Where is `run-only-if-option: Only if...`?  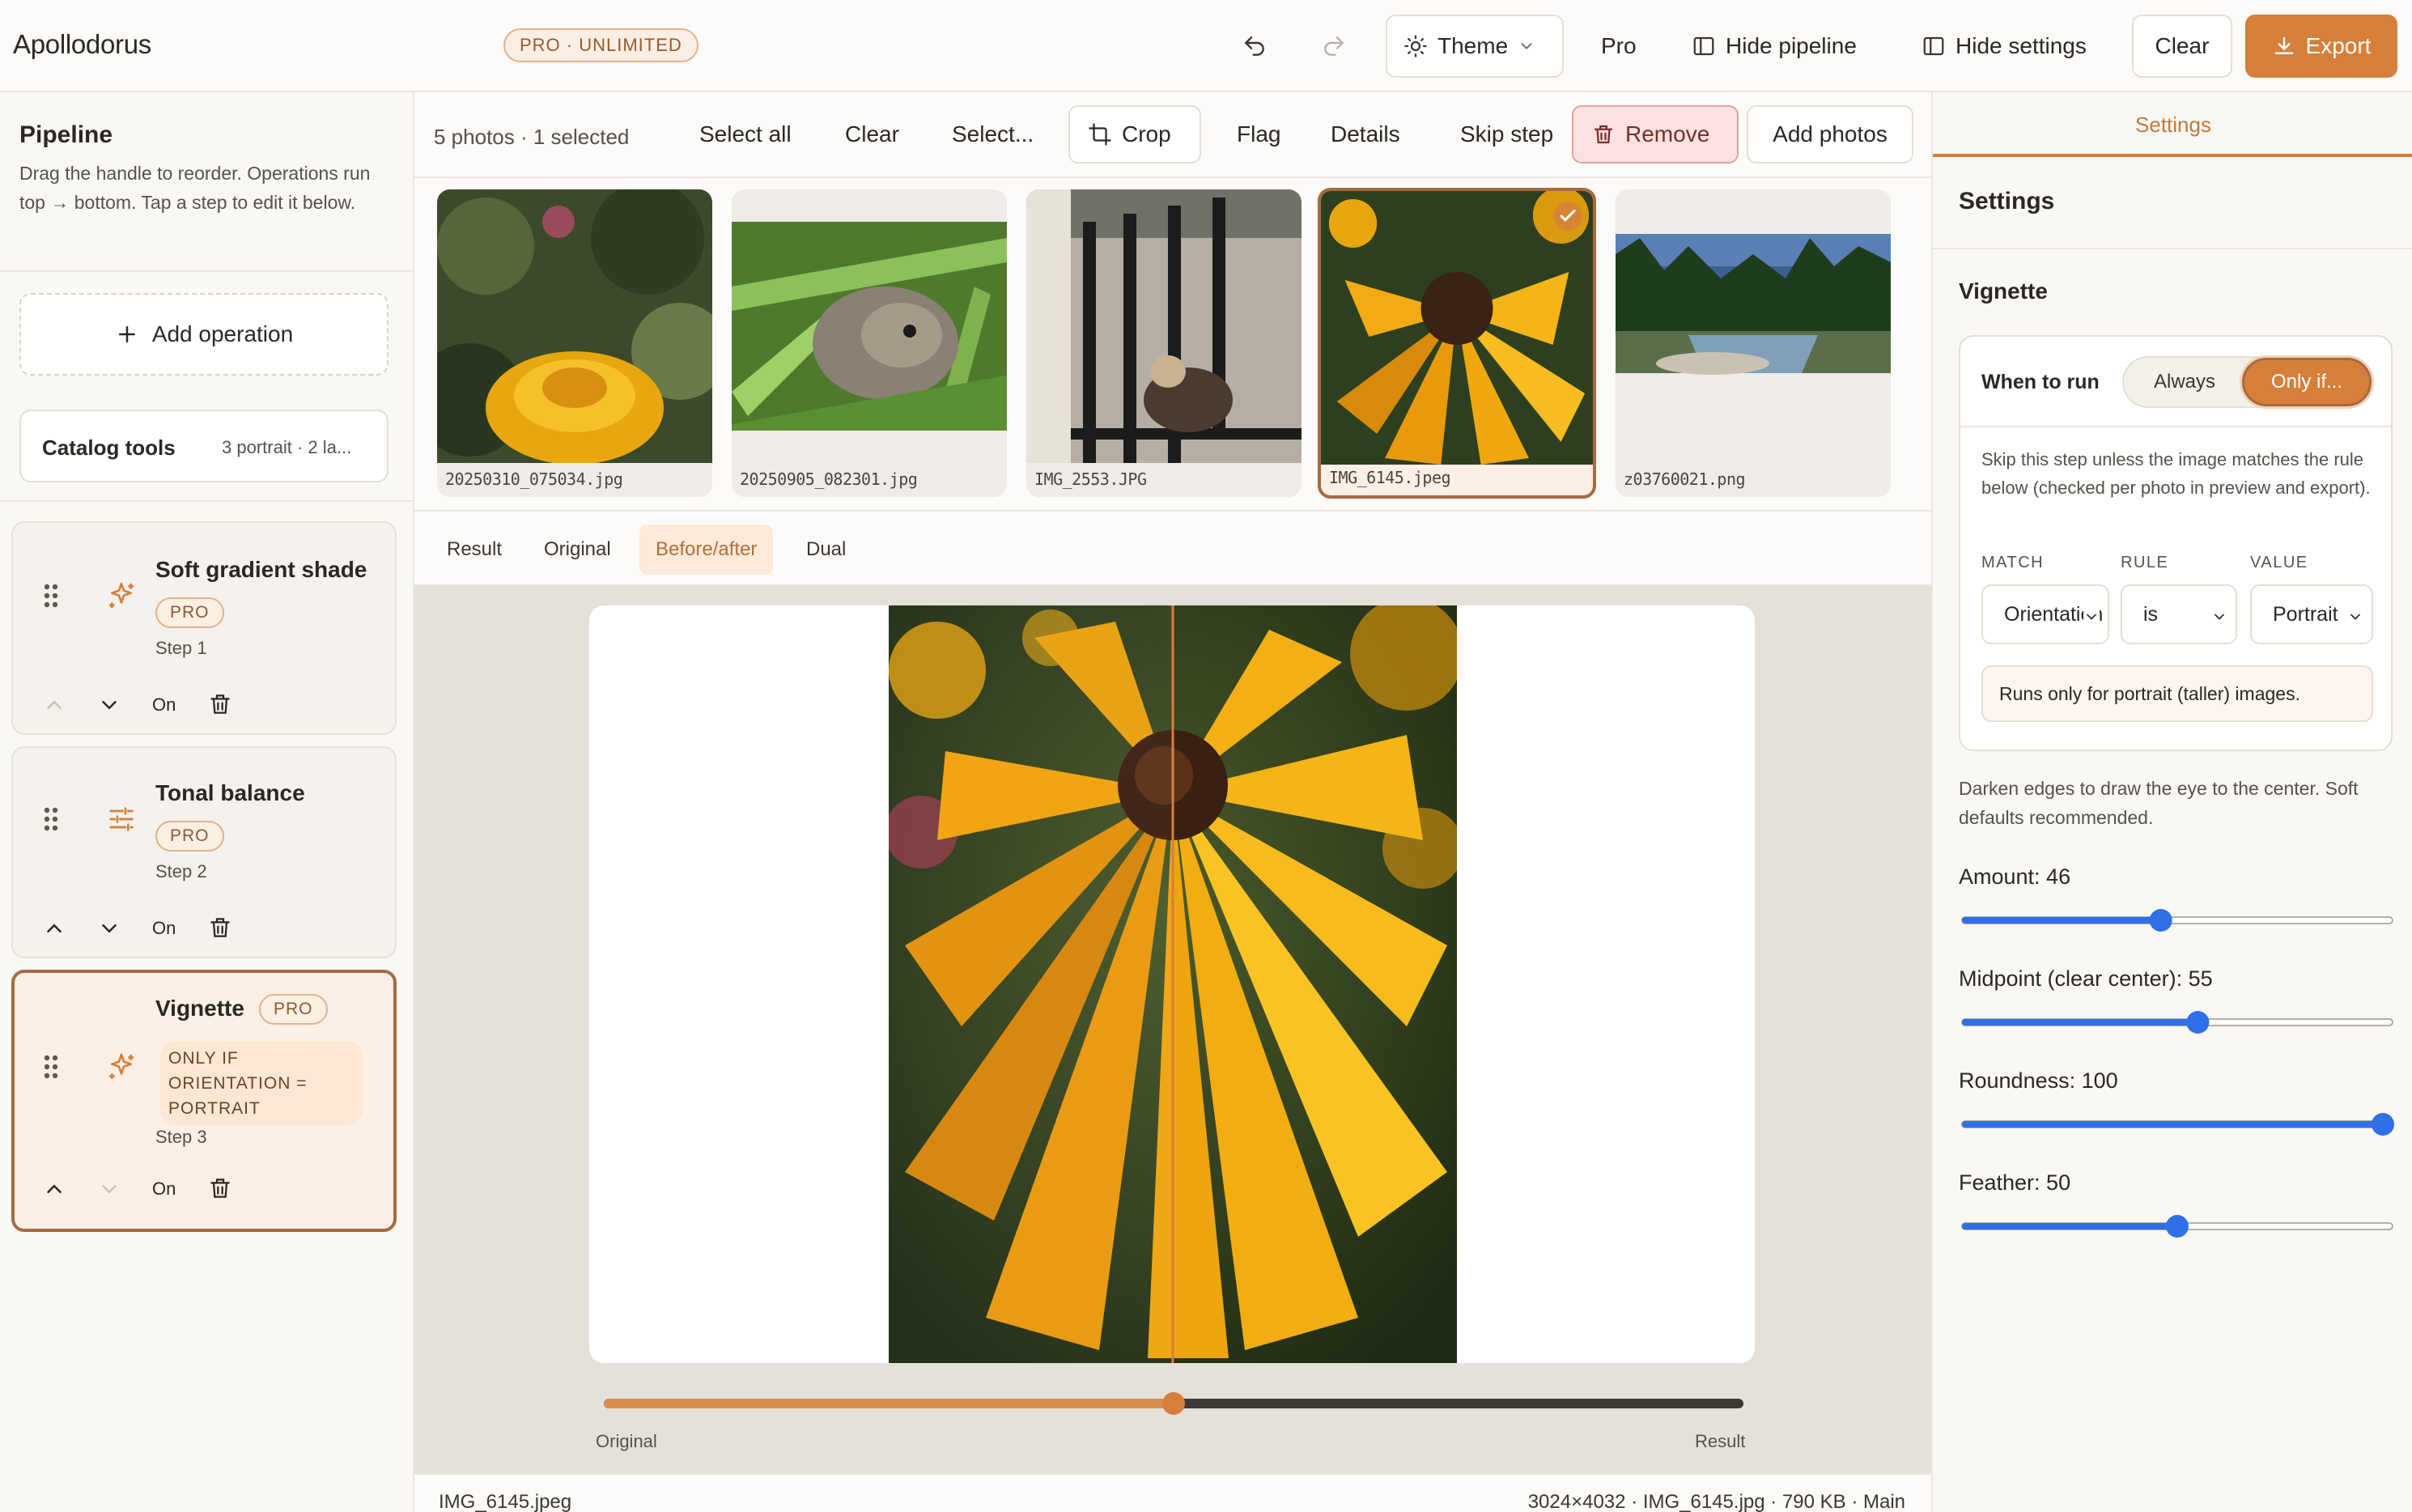 run-only-if-option: Only if... is located at coordinates (2307, 382).